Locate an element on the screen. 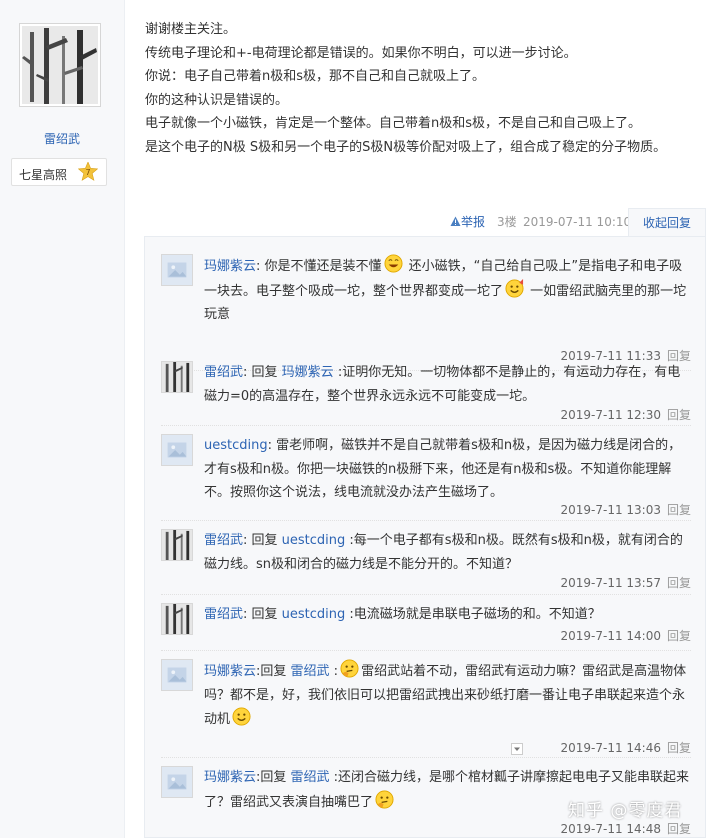 The height and width of the screenshot is (838, 720). level-badge: 七星高照 7 is located at coordinates (59, 172).